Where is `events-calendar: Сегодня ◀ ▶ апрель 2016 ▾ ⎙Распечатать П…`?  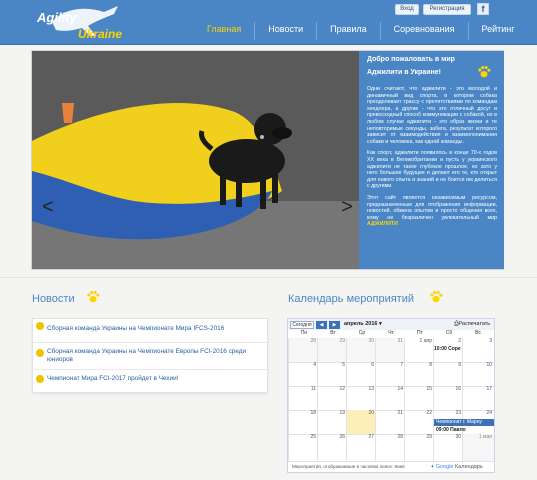 events-calendar: Сегодня ◀ ▶ апрель 2016 ▾ ⎙Распечатать П… is located at coordinates (391, 395).